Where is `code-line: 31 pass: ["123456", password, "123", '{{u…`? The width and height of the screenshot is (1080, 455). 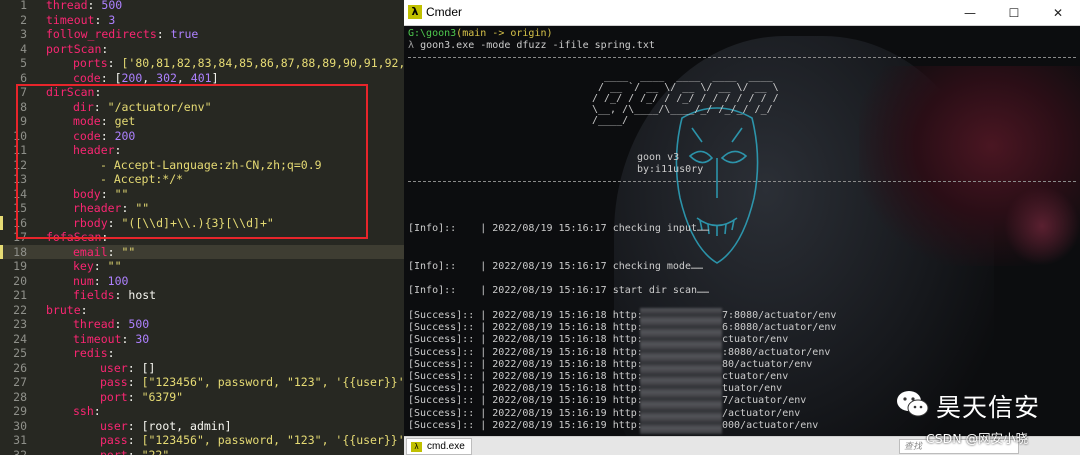
code-line: 31 pass: ["123456", password, "123", '{{u… is located at coordinates (202, 440).